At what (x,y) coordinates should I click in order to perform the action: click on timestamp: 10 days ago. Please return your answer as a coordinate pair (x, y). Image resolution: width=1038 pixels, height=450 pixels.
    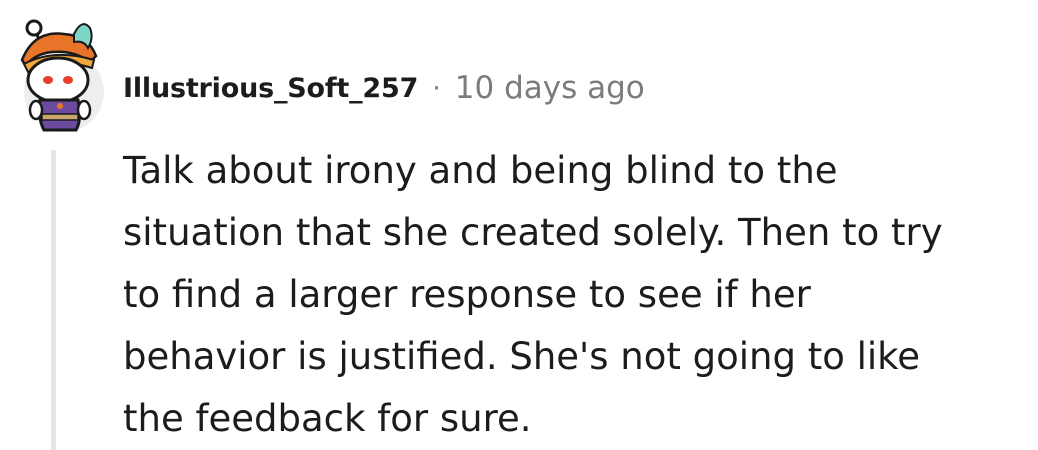
    Looking at the image, I should click on (550, 88).